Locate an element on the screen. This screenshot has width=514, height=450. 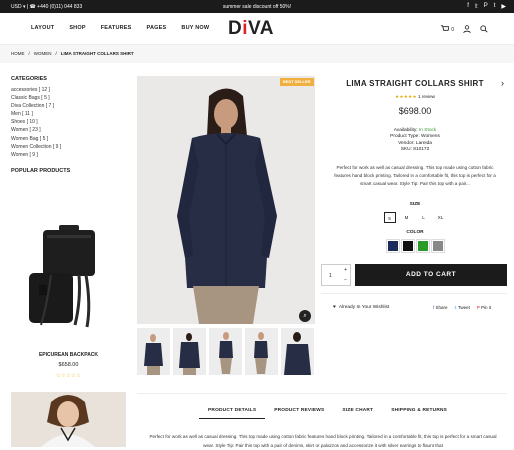
nav-menu: LAYOUT SHOP FEATURES PAGES BUY NOW is located at coordinates (120, 28).